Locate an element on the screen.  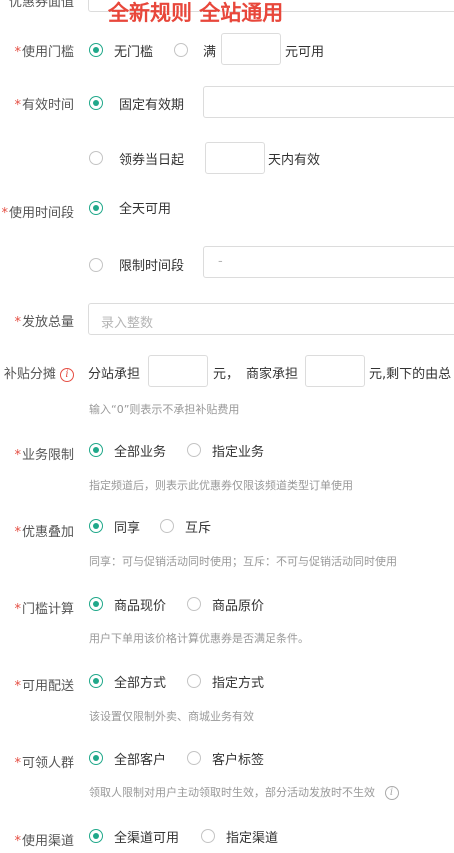
calc-original-radio is located at coordinates (194, 604).